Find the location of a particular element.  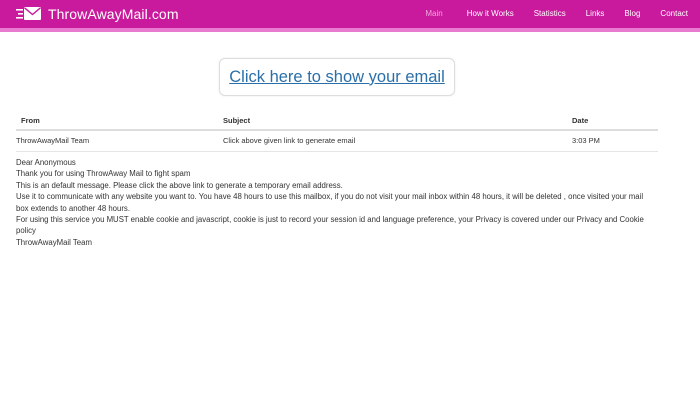

nav-blog: Blog is located at coordinates (632, 14).